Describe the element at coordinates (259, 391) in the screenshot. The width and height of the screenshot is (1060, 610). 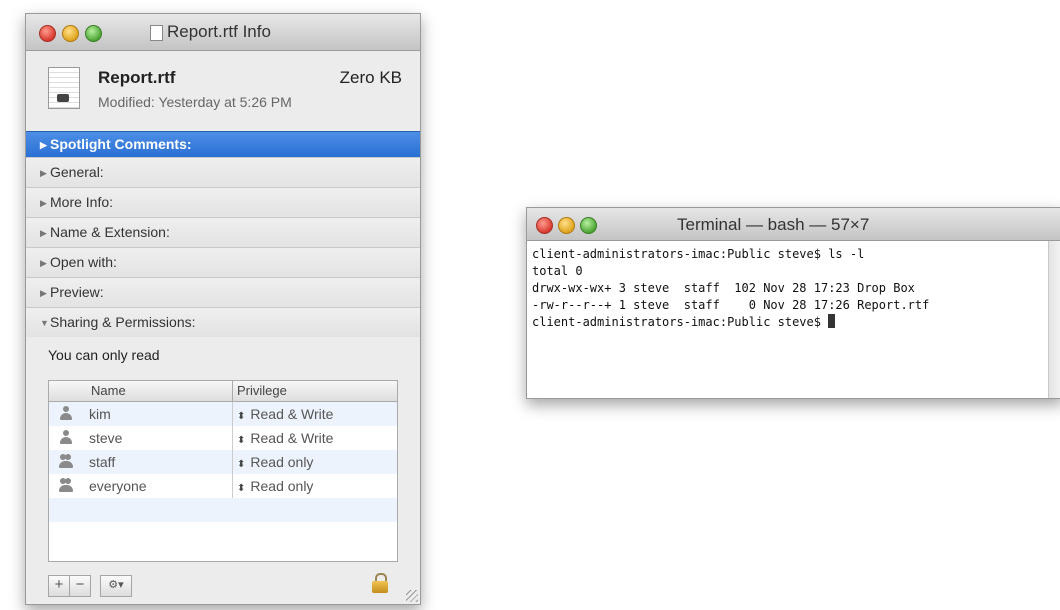
I see `column-header-privilege: Privilege` at that location.